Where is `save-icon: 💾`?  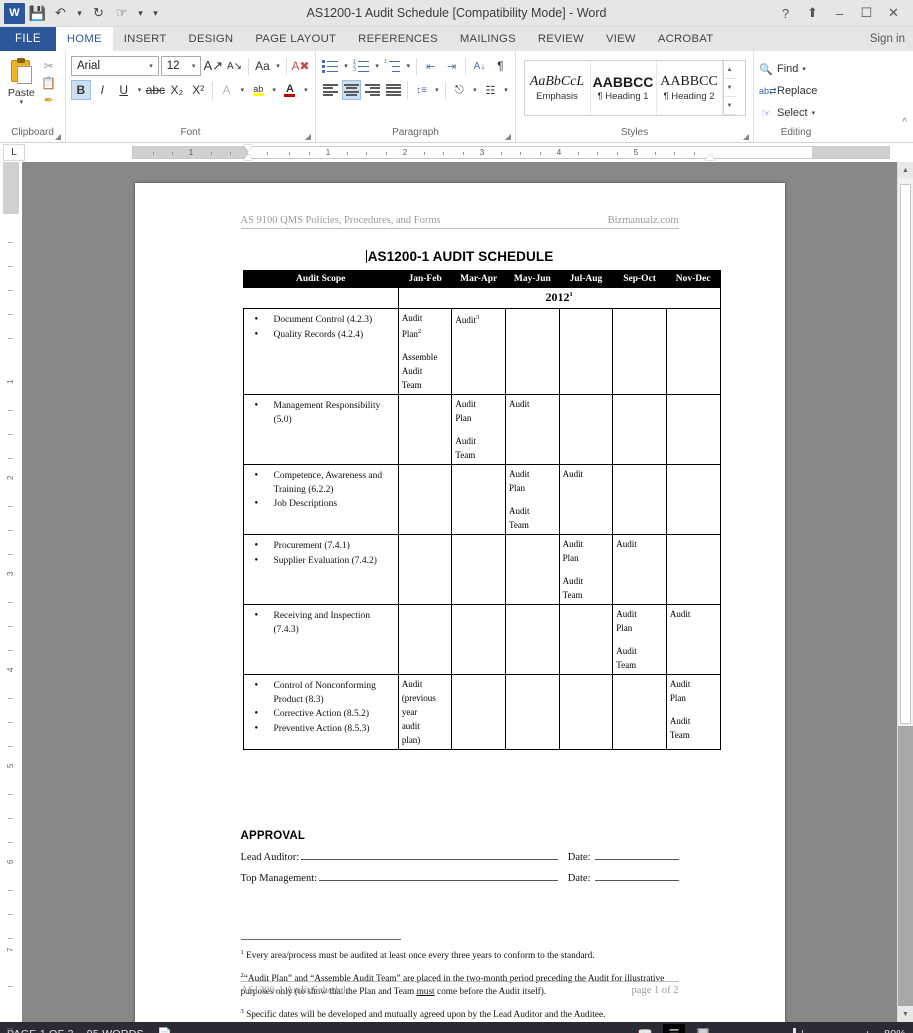
save-icon: 💾 is located at coordinates (37, 13).